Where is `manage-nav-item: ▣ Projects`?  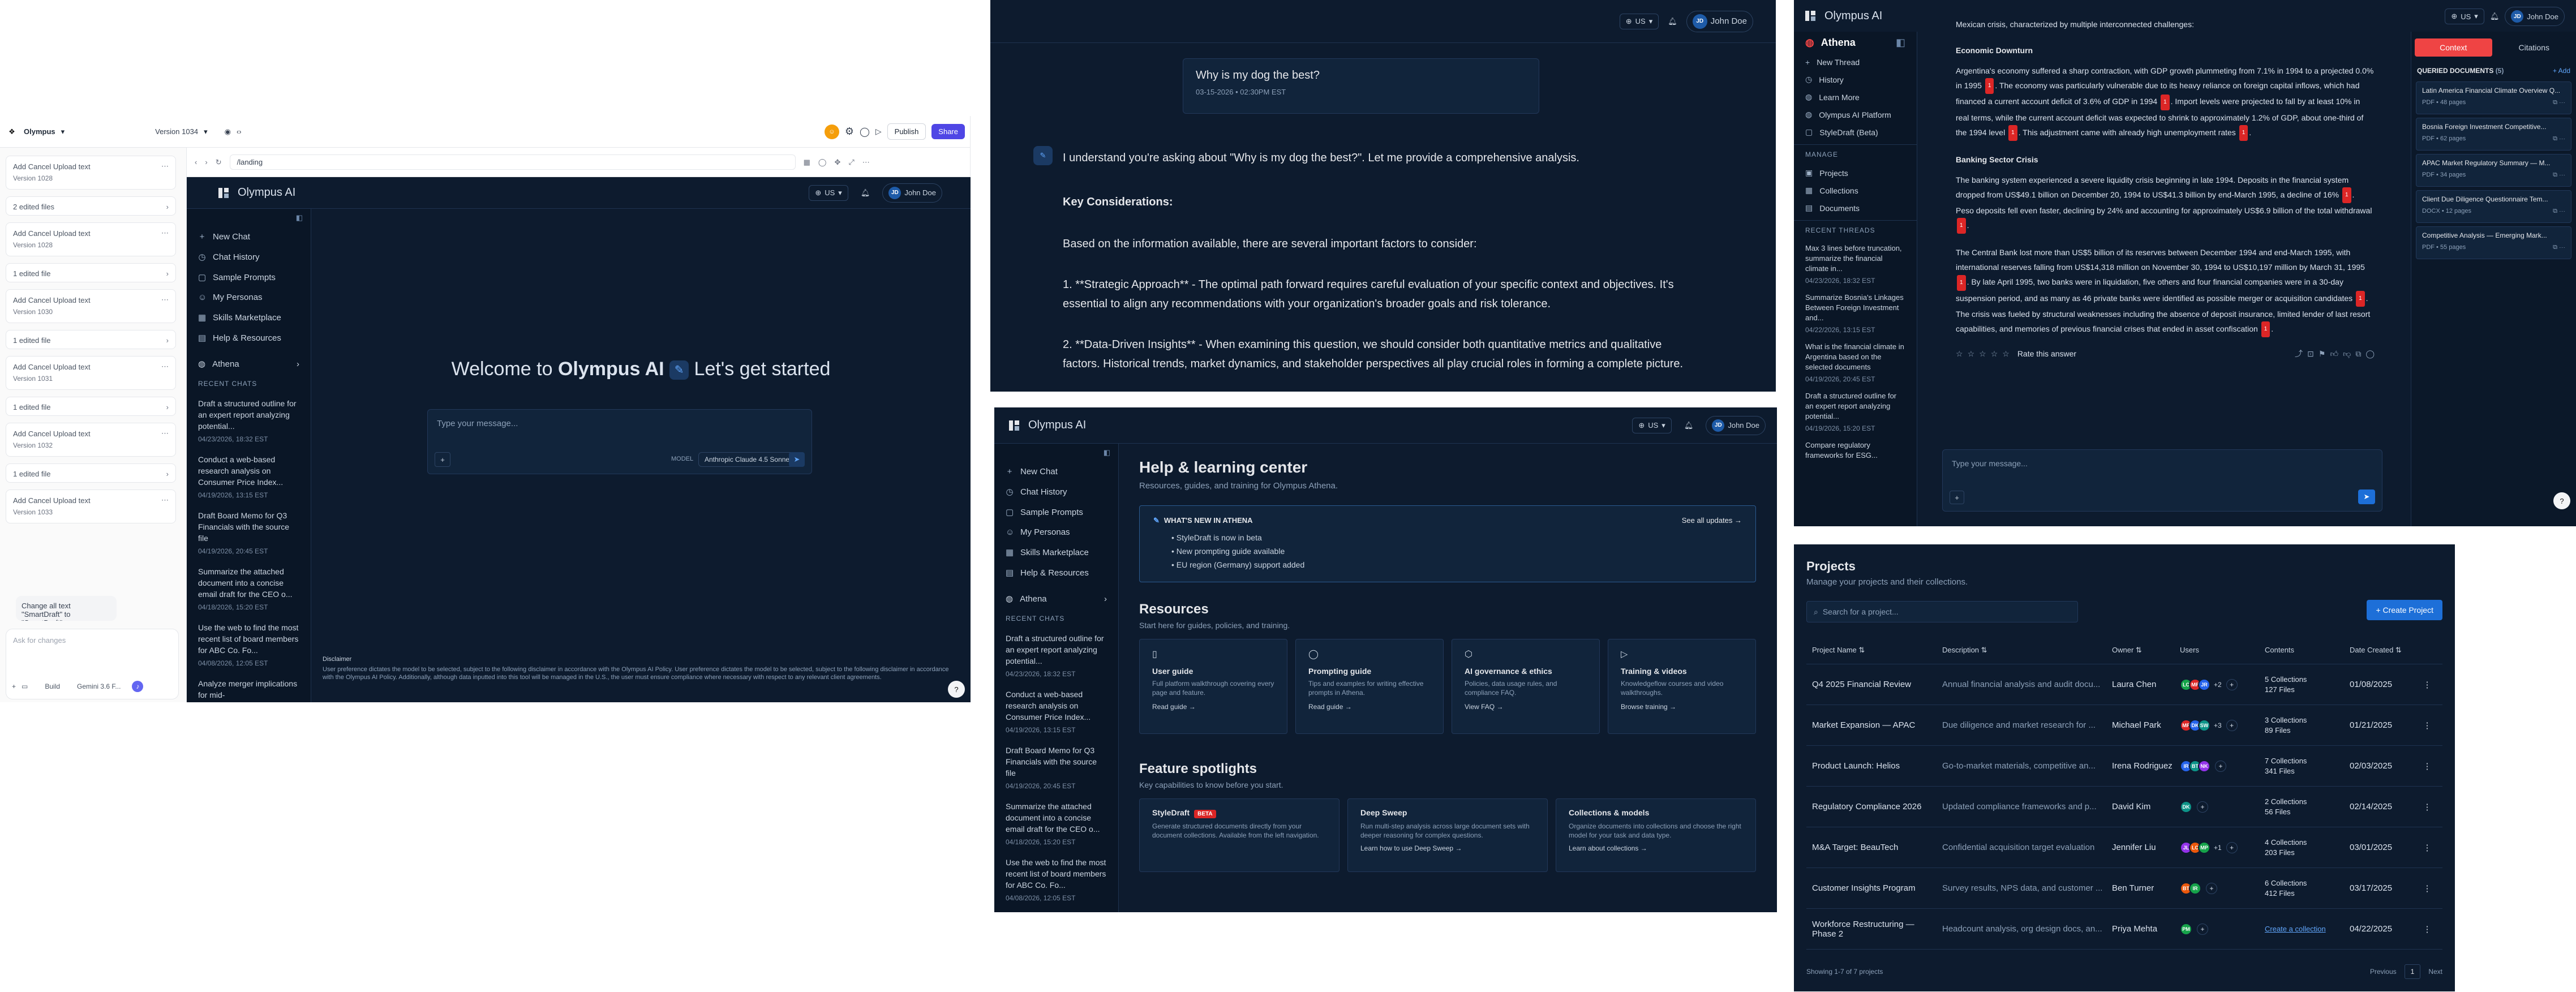
manage-nav-item: ▣ Projects is located at coordinates (1855, 173).